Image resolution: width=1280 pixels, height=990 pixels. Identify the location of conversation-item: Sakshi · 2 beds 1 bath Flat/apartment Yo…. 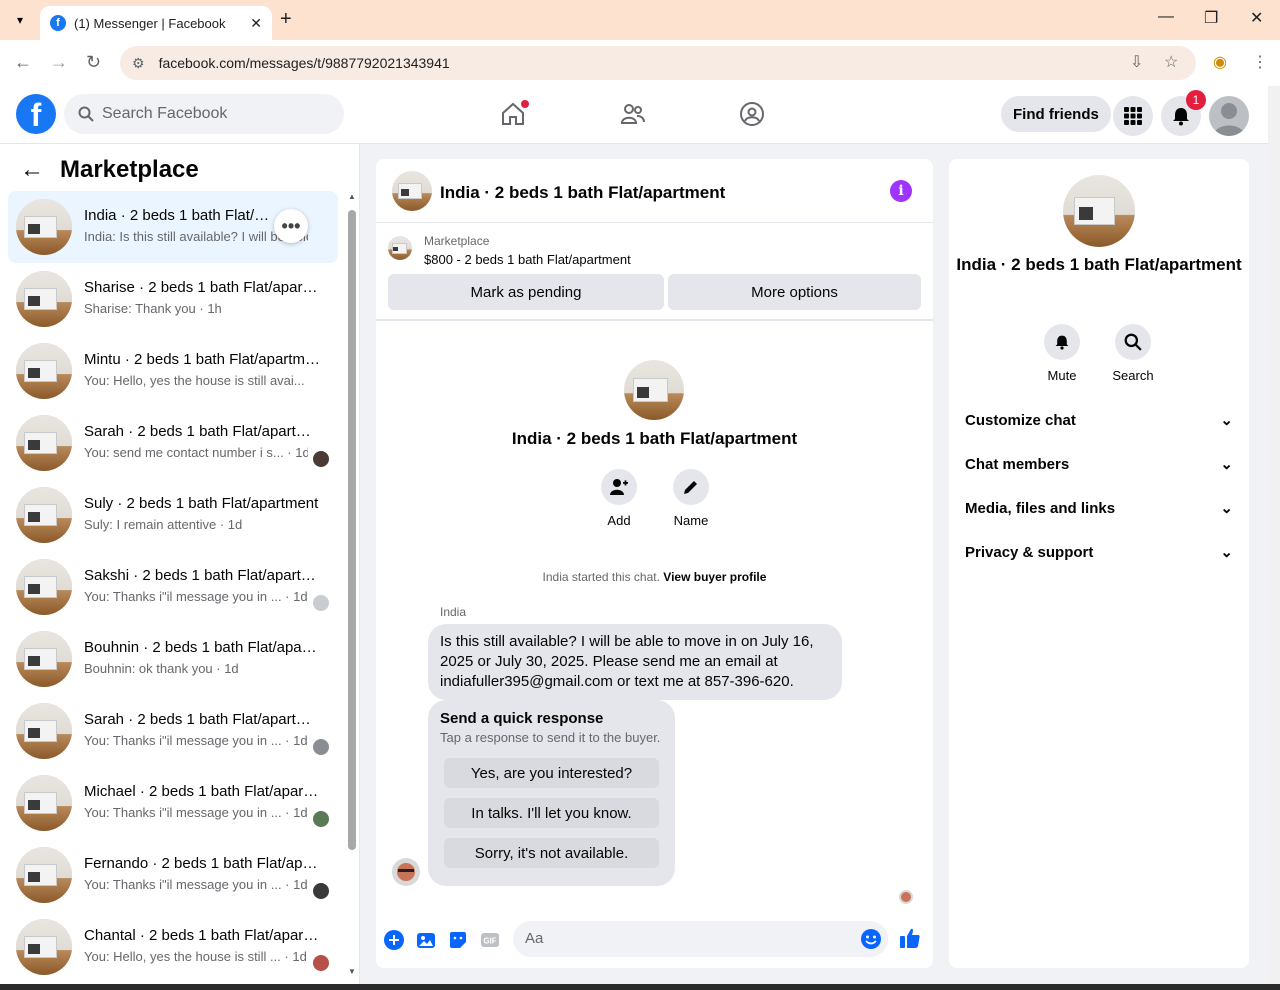
(173, 587).